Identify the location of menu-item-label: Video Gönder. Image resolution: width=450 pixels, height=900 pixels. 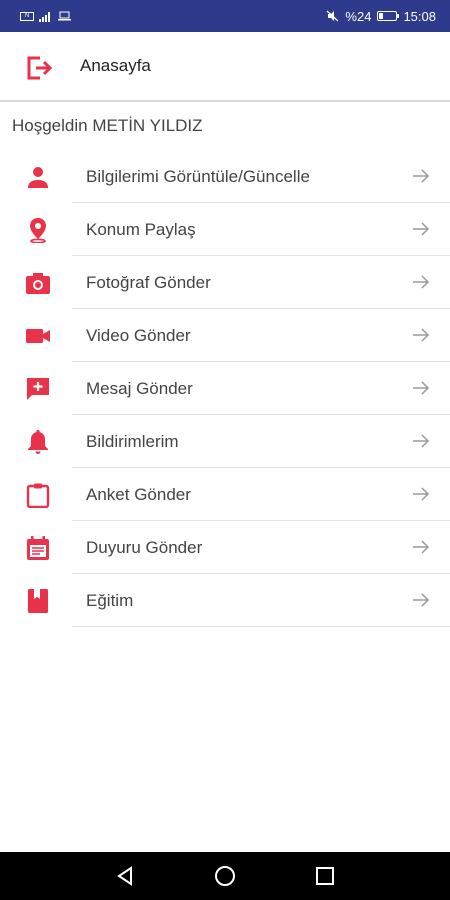
(138, 335).